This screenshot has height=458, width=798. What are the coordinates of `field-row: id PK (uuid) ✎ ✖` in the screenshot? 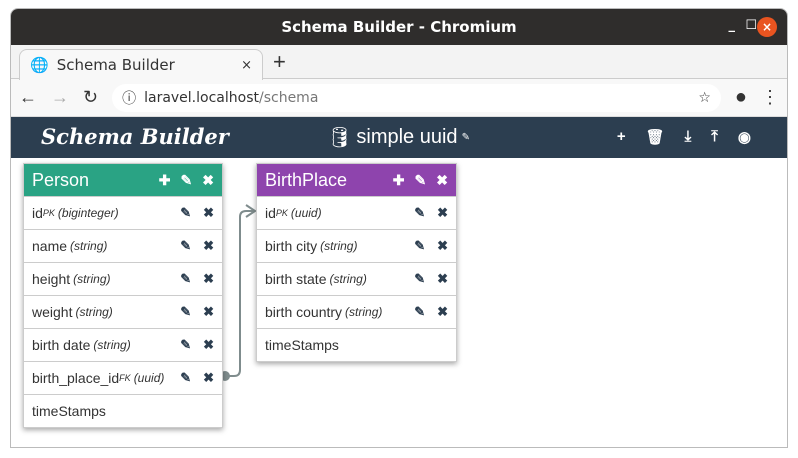 It's located at (356, 212).